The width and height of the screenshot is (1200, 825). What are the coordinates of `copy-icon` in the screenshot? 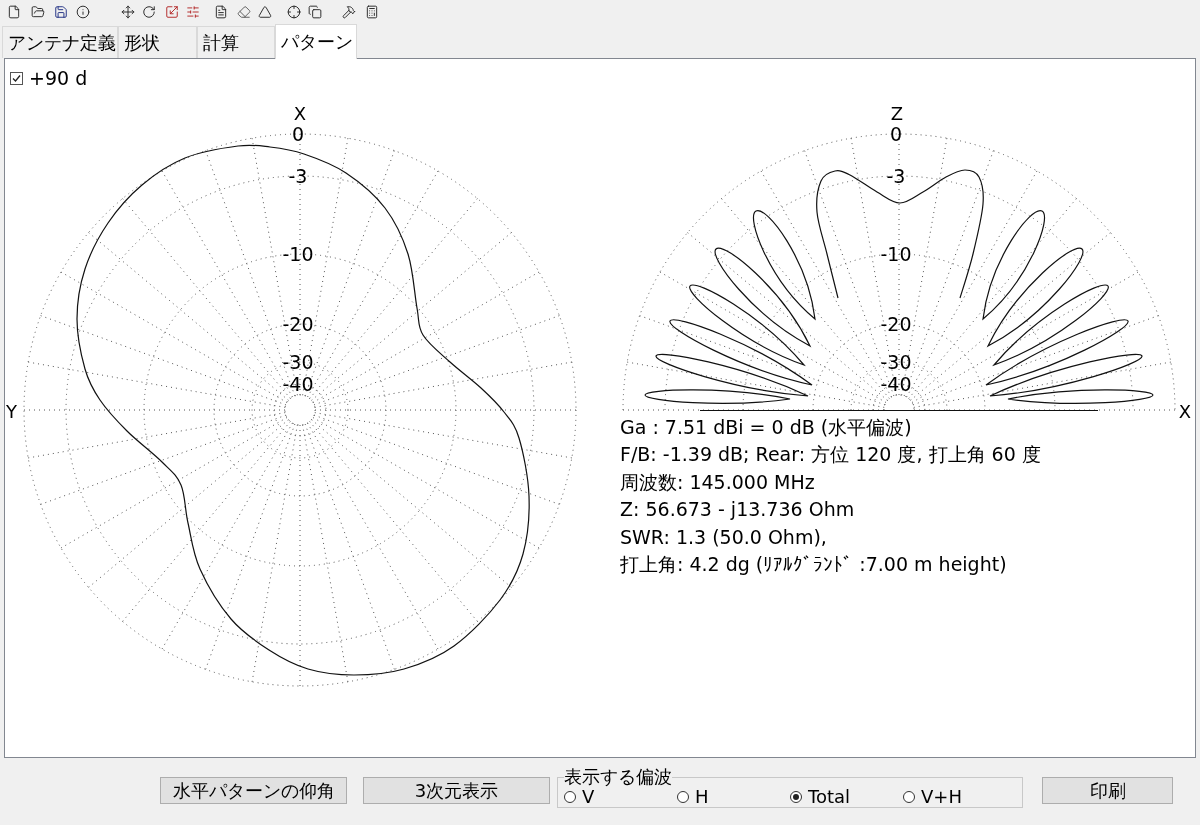 It's located at (315, 12).